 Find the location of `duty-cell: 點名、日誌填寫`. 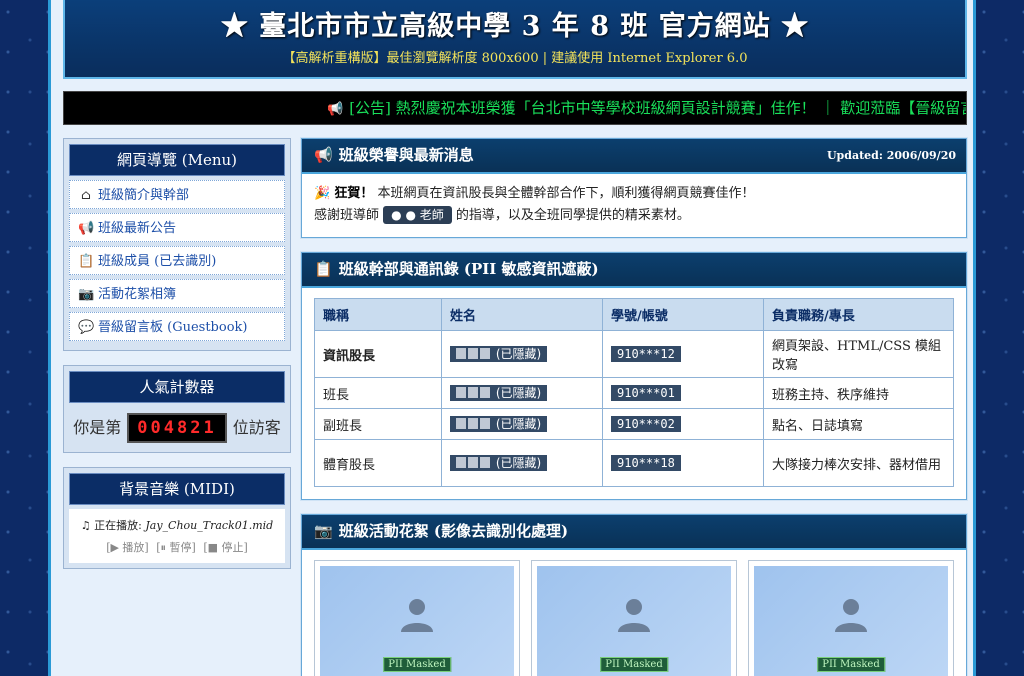

duty-cell: 點名、日誌填寫 is located at coordinates (858, 424).